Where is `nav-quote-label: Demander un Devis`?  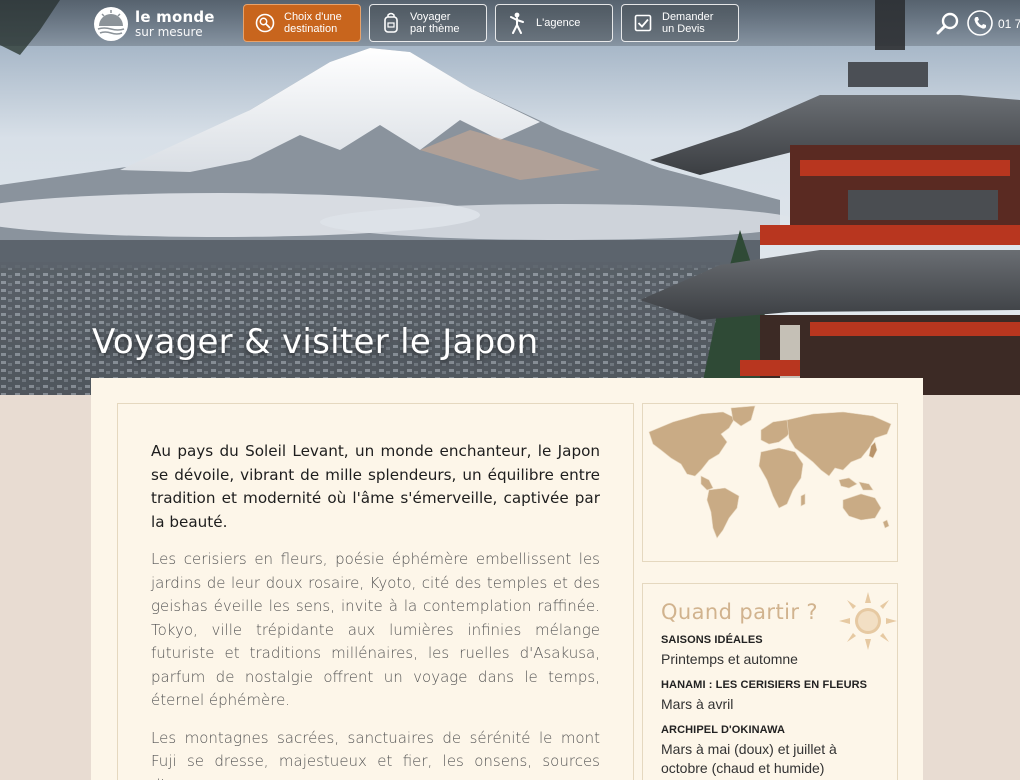
nav-quote-label: Demander un Devis is located at coordinates (688, 23).